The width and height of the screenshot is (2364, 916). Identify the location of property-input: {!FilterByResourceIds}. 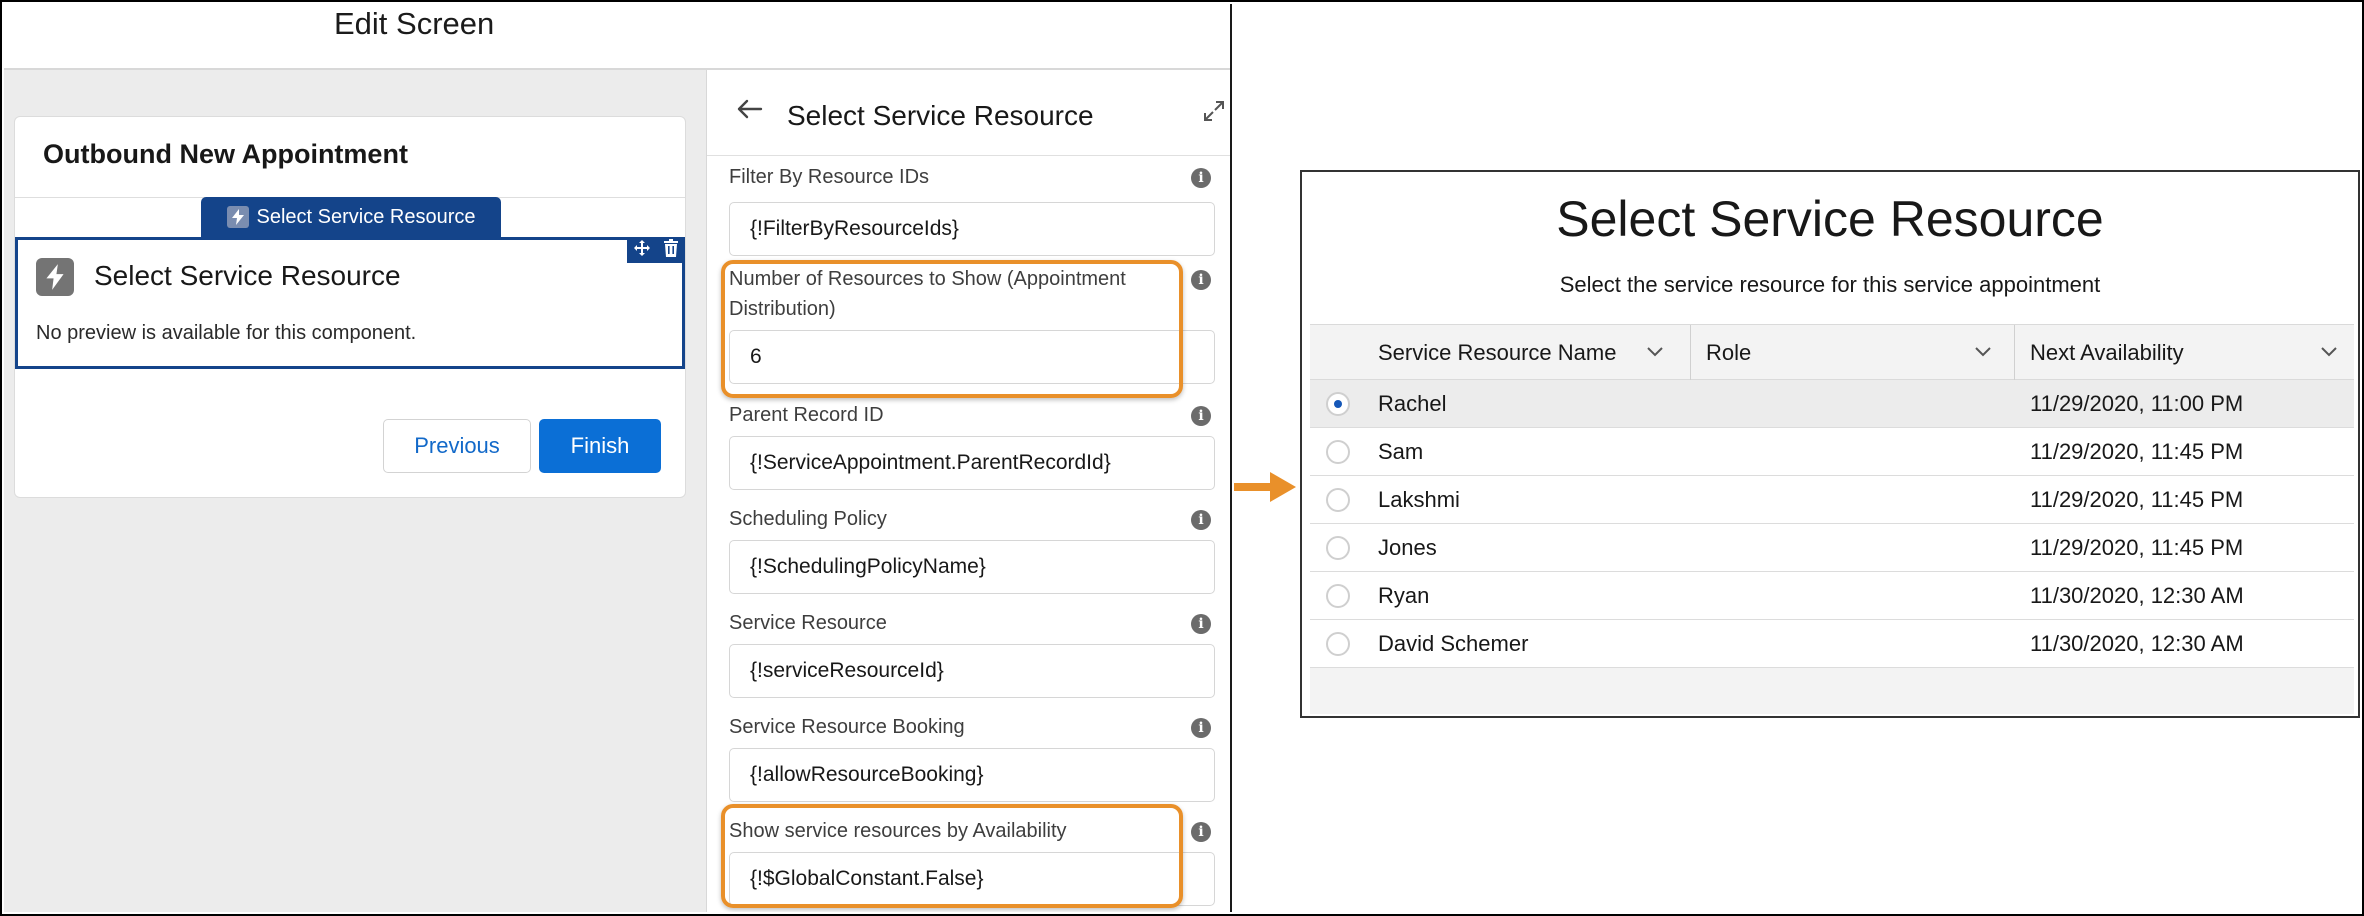
(972, 229).